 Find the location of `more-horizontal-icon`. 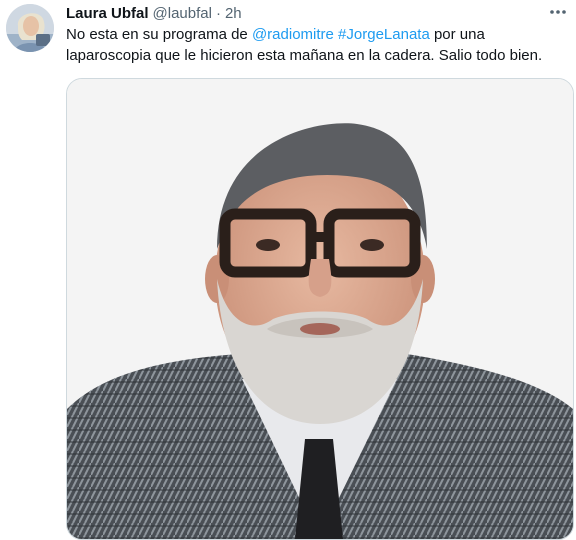

more-horizontal-icon is located at coordinates (558, 12).